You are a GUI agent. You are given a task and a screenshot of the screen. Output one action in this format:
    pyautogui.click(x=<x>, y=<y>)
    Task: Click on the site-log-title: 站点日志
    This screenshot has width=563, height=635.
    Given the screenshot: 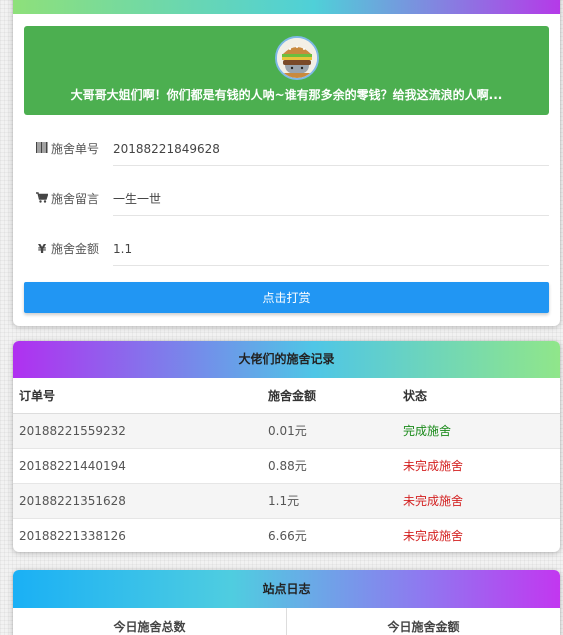 What is the action you would take?
    pyautogui.click(x=286, y=589)
    